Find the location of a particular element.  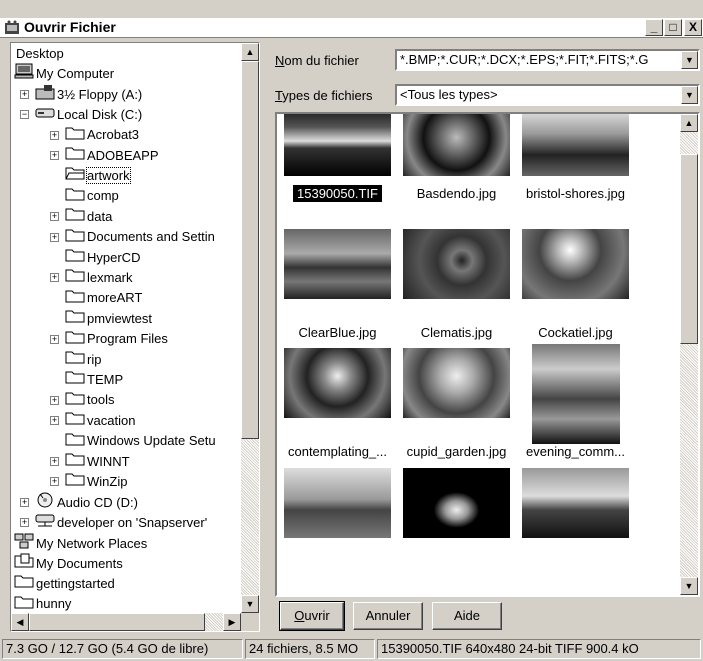

tree-item: Windows Update Setu is located at coordinates (140, 441).